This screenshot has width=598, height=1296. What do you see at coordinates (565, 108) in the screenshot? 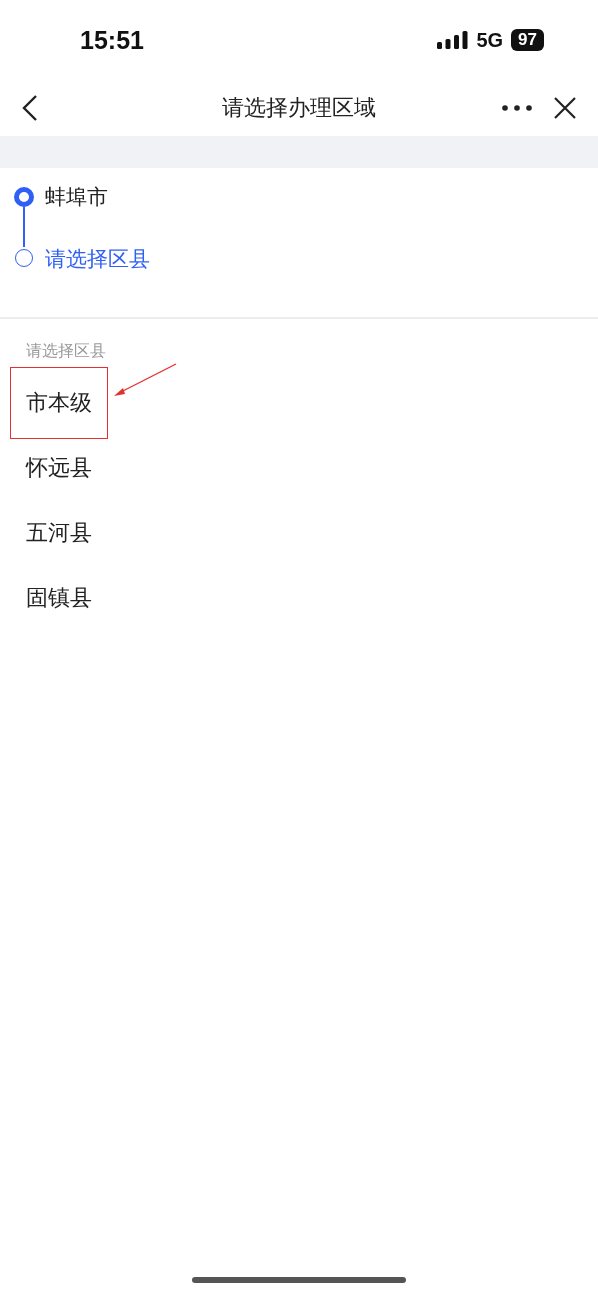
I see `close-icon` at bounding box center [565, 108].